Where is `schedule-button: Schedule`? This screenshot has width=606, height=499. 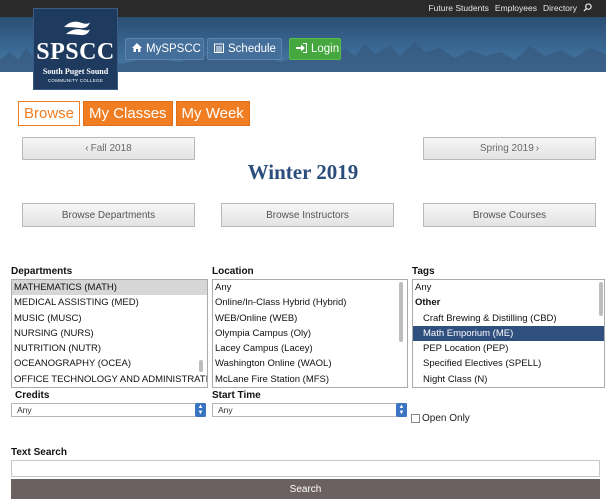
schedule-button: Schedule is located at coordinates (244, 49).